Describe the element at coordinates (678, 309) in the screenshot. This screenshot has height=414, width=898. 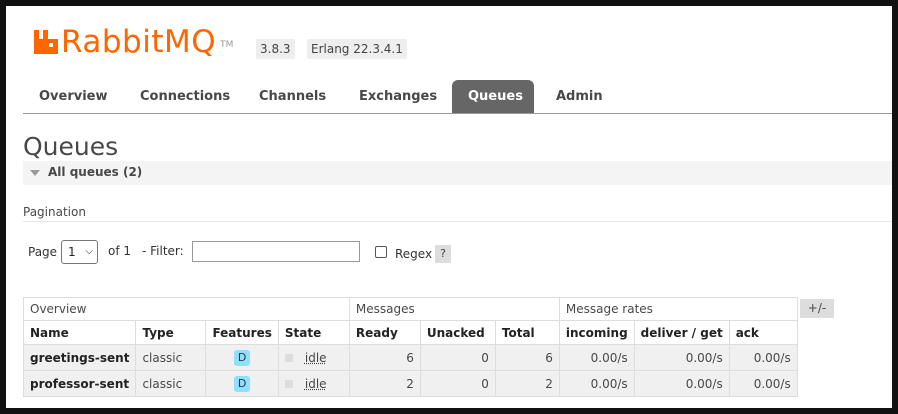
I see `group-header-message-rates: Message rates` at that location.